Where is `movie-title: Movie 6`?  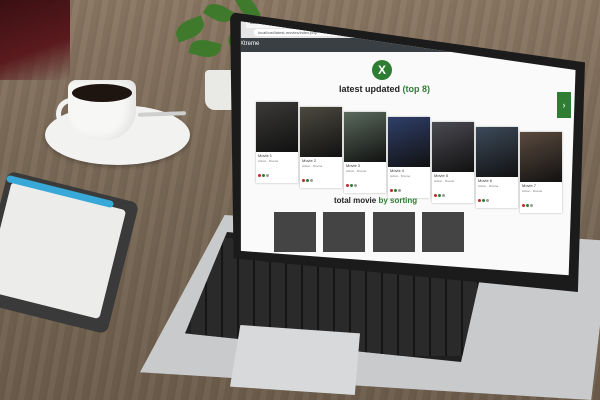 movie-title: Movie 6 is located at coordinates (497, 180).